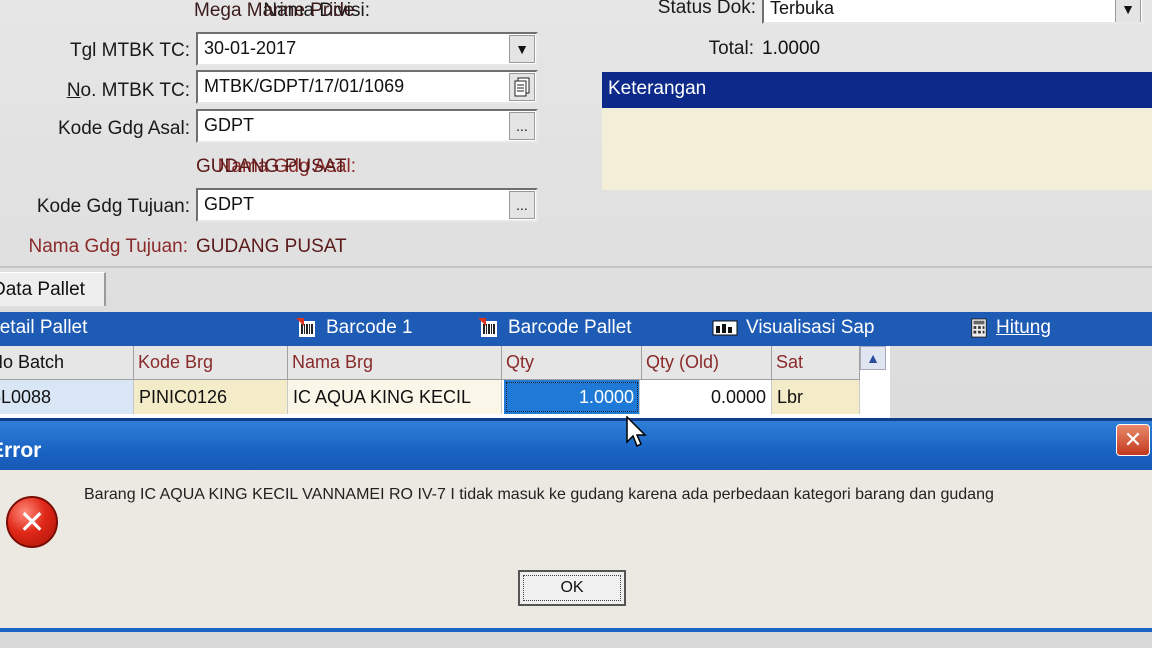  What do you see at coordinates (522, 87) in the screenshot?
I see `document-icon` at bounding box center [522, 87].